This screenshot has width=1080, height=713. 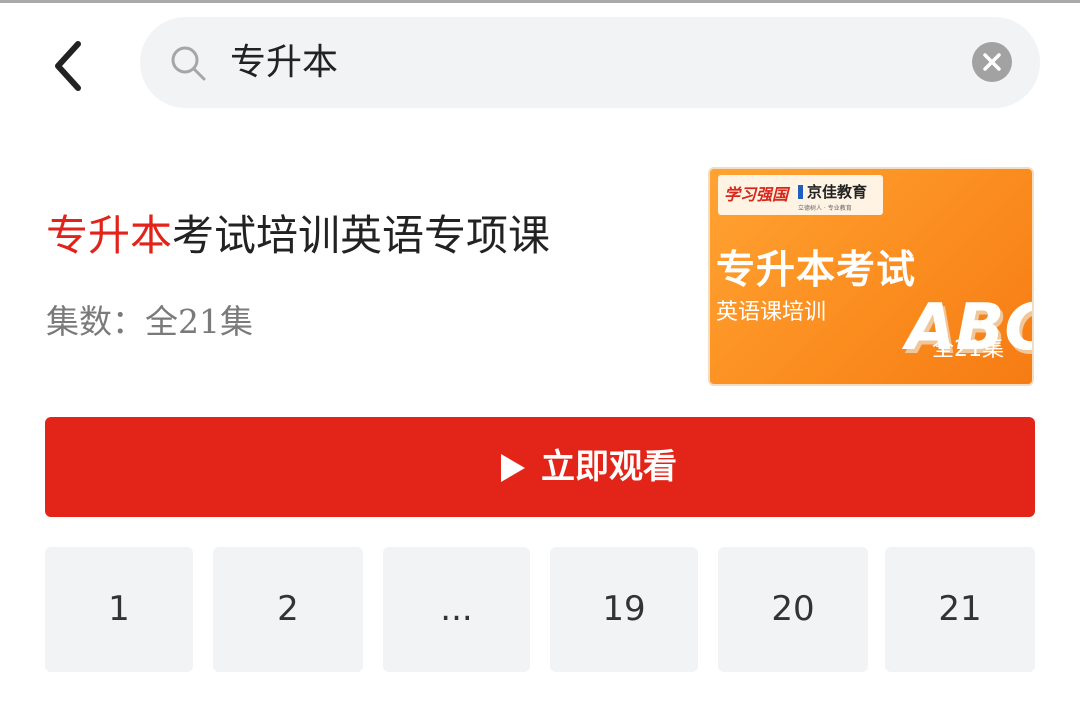 What do you see at coordinates (119, 609) in the screenshot?
I see `episode-button-1: 1` at bounding box center [119, 609].